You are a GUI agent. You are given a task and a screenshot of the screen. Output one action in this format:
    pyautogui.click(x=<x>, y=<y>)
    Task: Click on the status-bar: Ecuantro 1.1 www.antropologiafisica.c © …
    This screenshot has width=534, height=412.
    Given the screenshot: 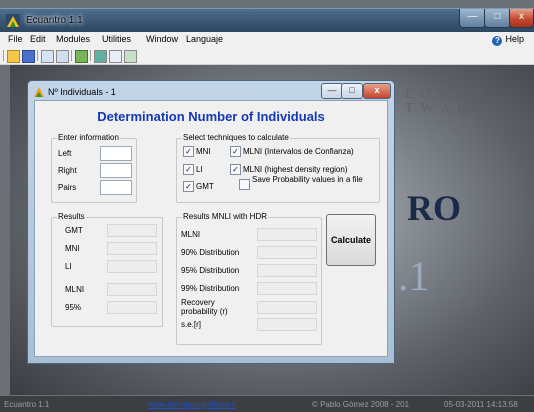 What is the action you would take?
    pyautogui.click(x=267, y=404)
    